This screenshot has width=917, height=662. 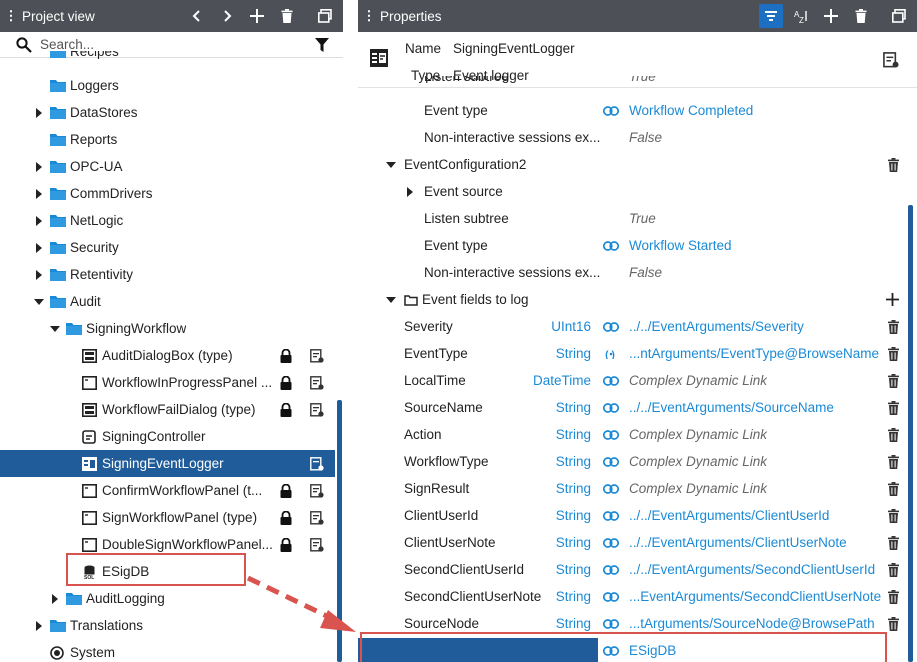 I want to click on property-value: ...tArguments/SourceNode@BrowsePath, so click(x=752, y=623).